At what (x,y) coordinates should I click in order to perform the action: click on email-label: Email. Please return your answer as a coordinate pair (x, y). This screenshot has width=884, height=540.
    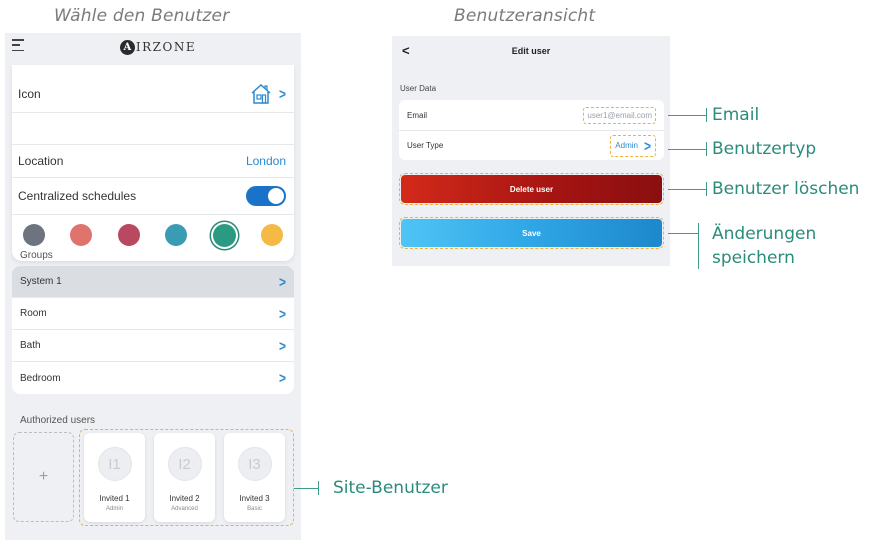
    Looking at the image, I should click on (417, 115).